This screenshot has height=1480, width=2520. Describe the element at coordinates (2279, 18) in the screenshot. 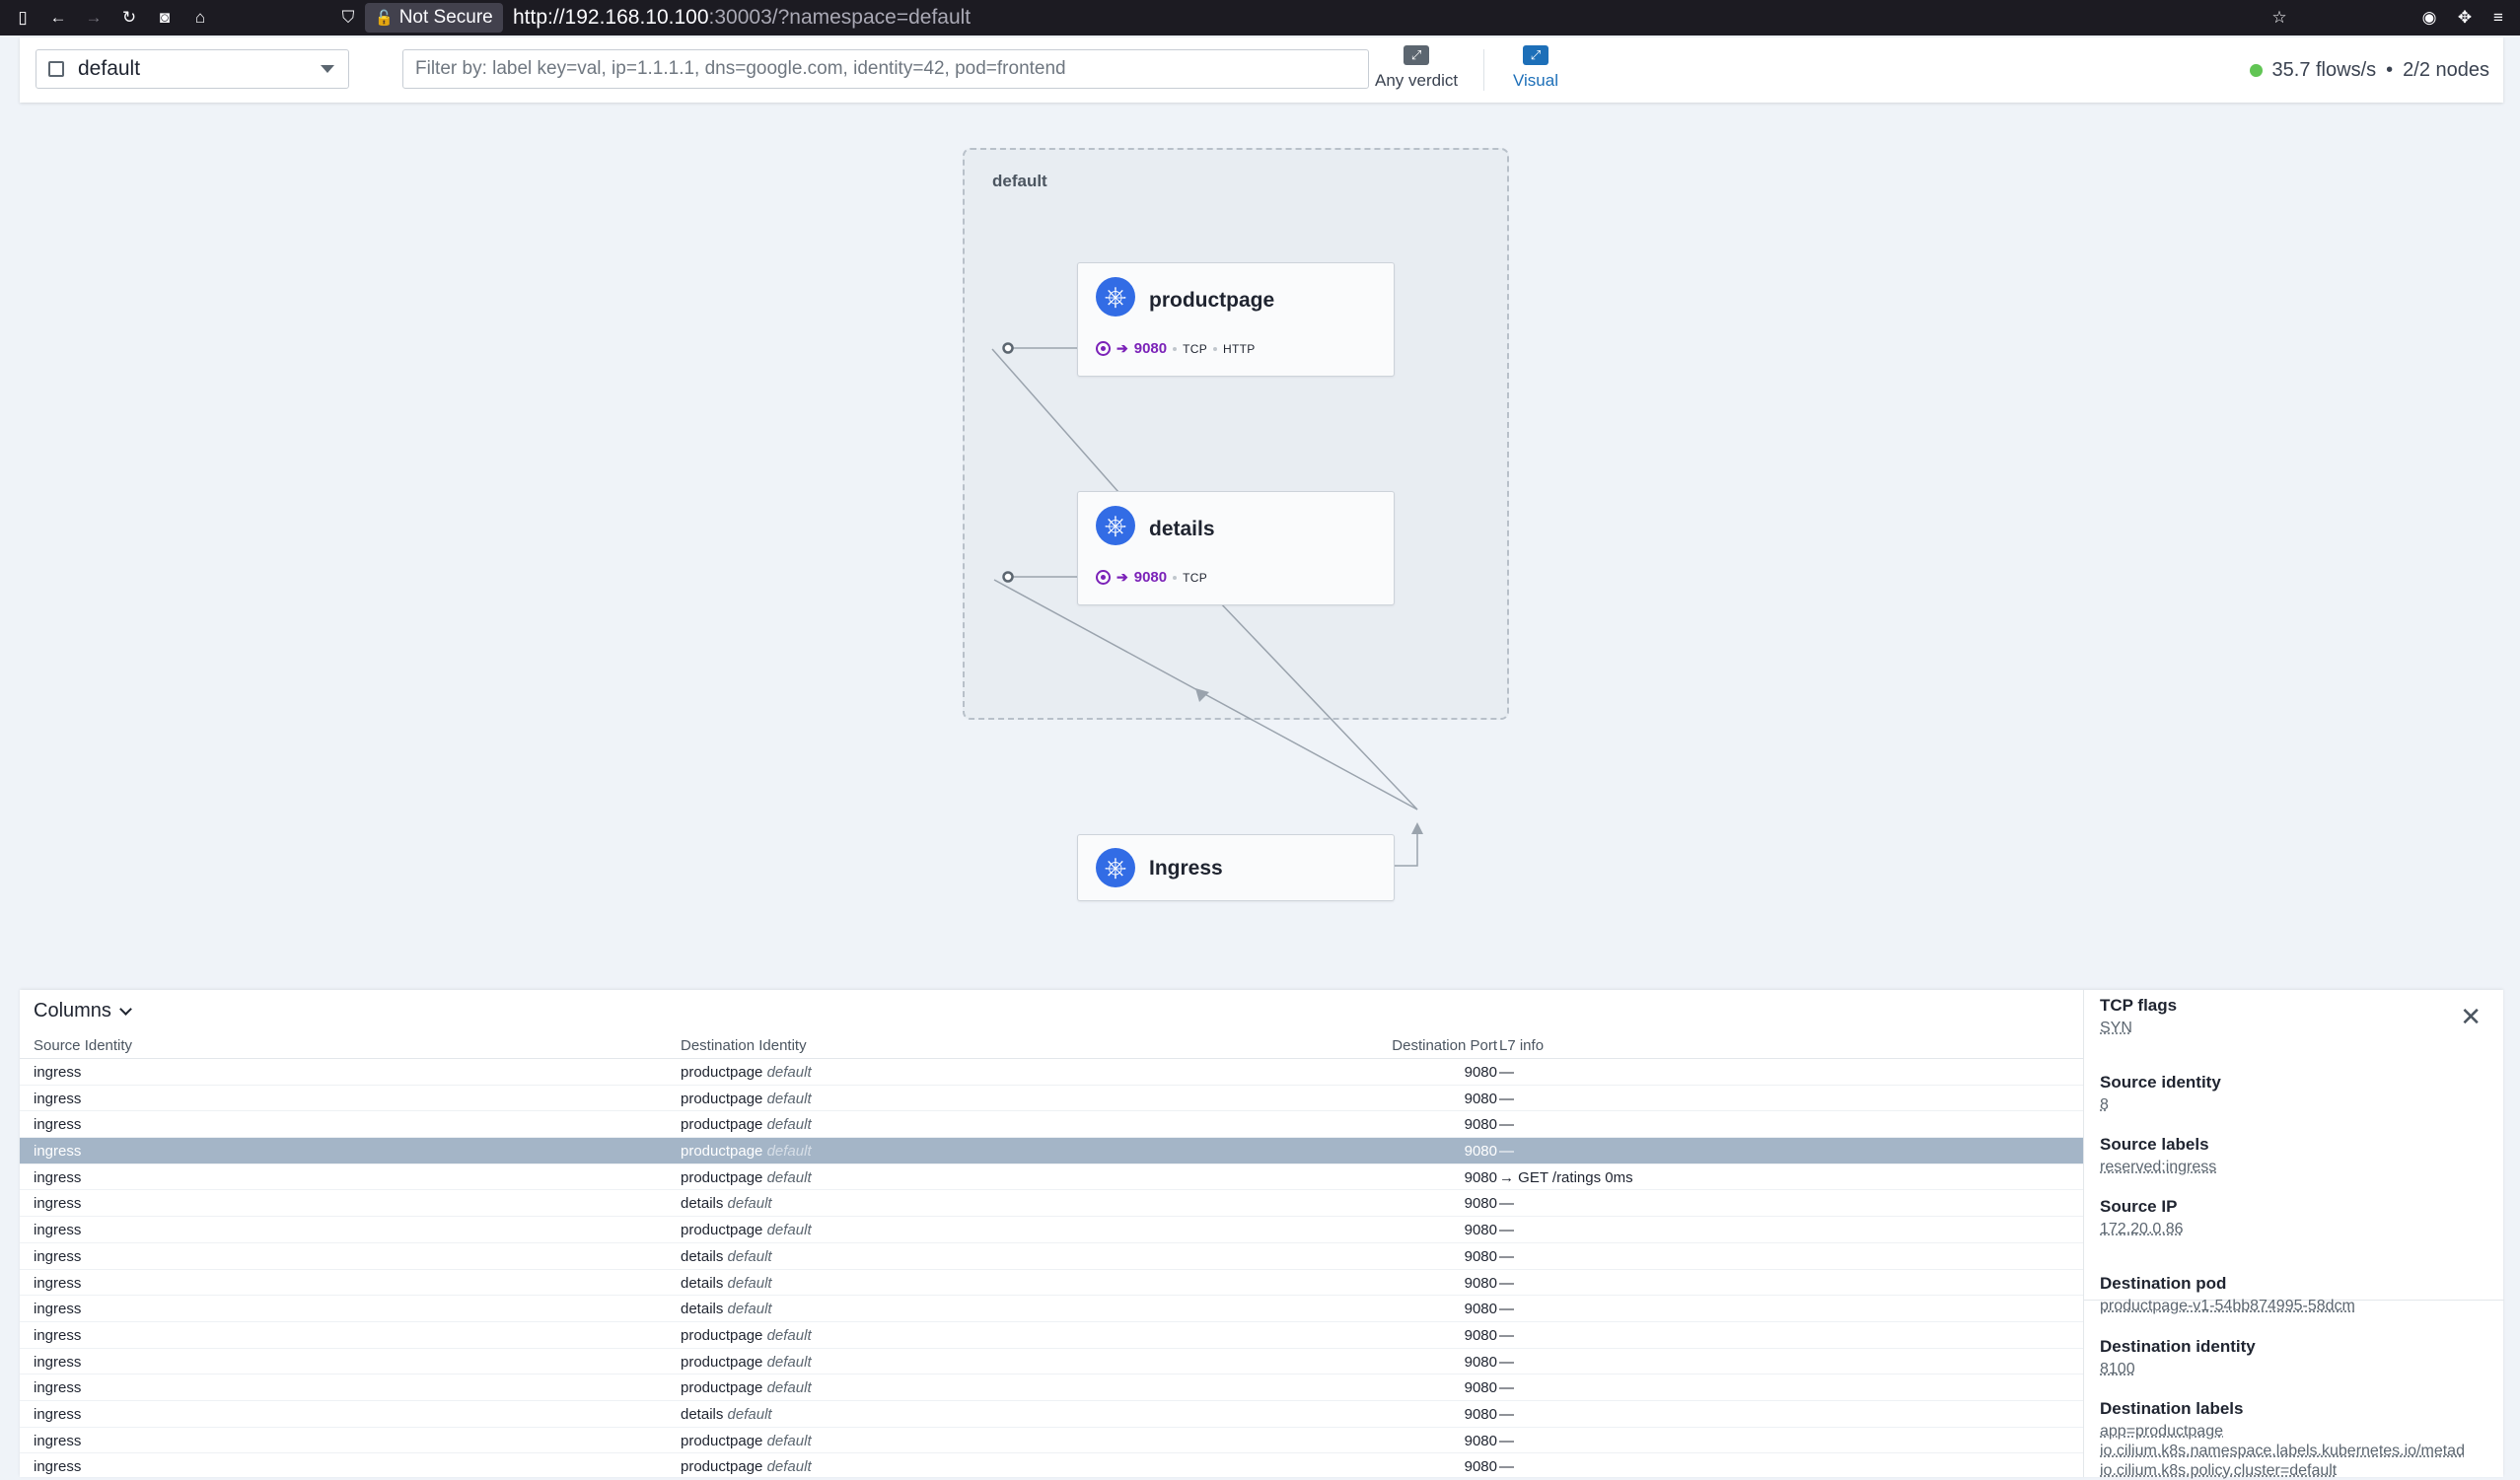

I see `bookmark-star-icon: ☆` at that location.